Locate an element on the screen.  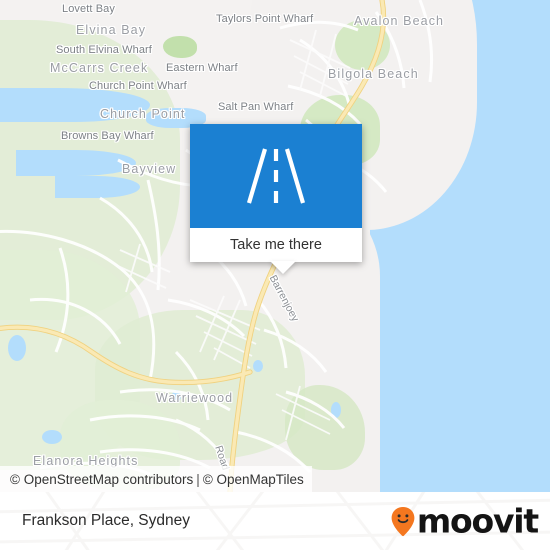
take-me-there-popup: Take me there is located at coordinates (276, 193).